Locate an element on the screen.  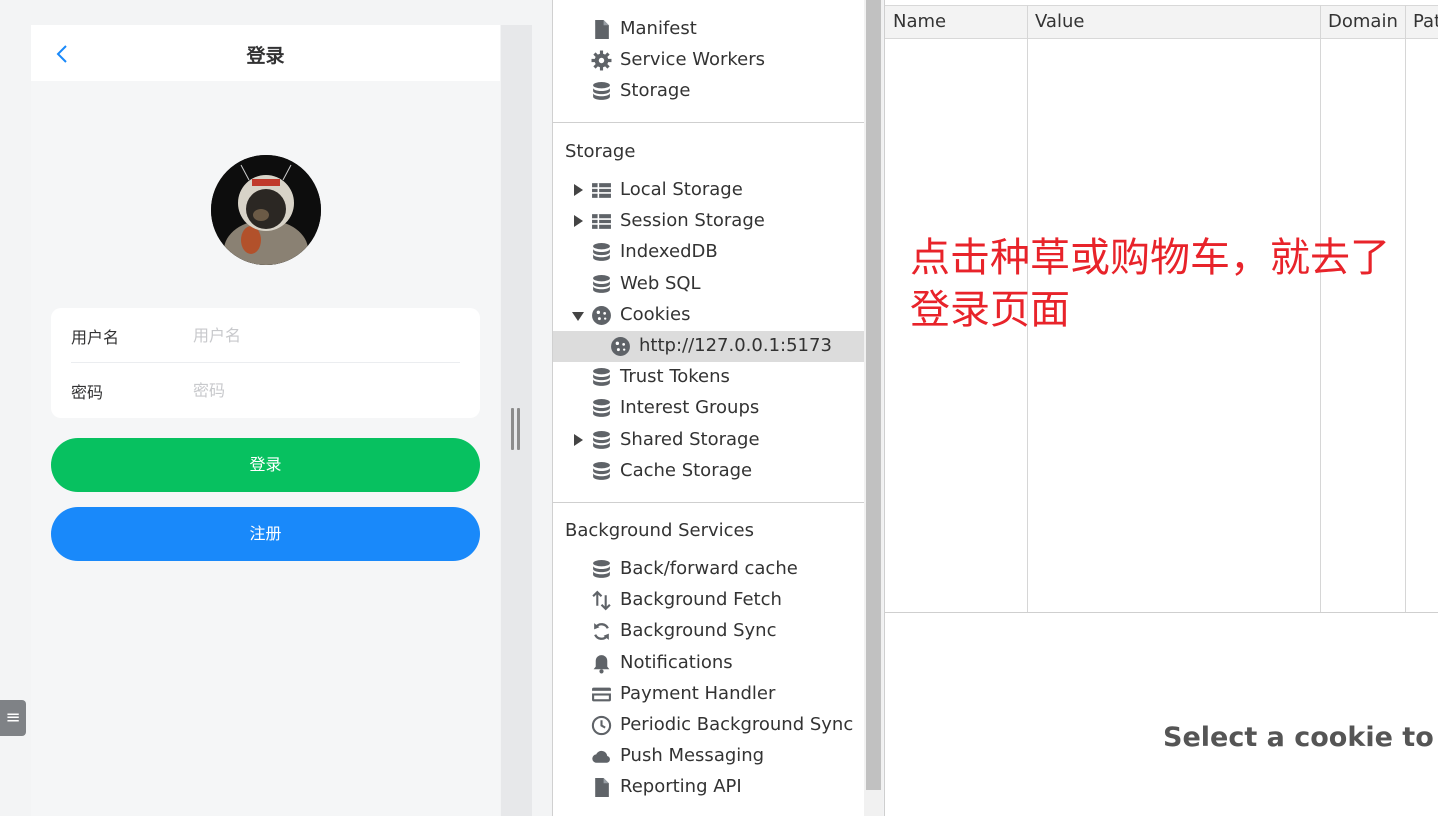
storage-item: IndexedDB is located at coordinates (708, 252).